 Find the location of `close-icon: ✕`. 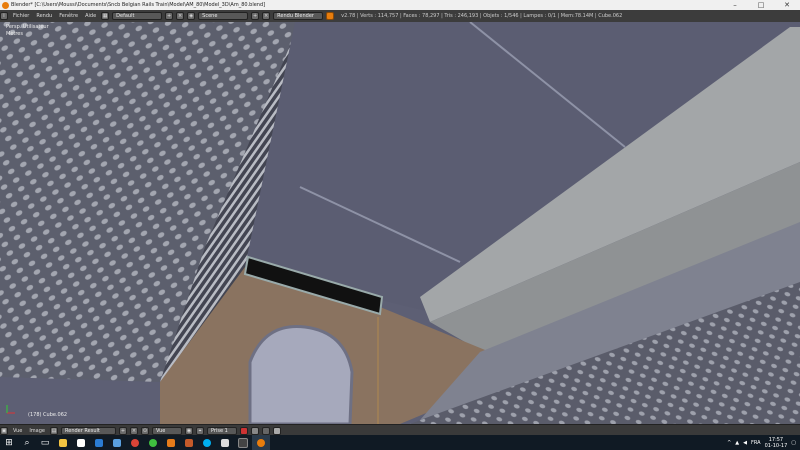

close-icon: ✕ is located at coordinates (787, 5).